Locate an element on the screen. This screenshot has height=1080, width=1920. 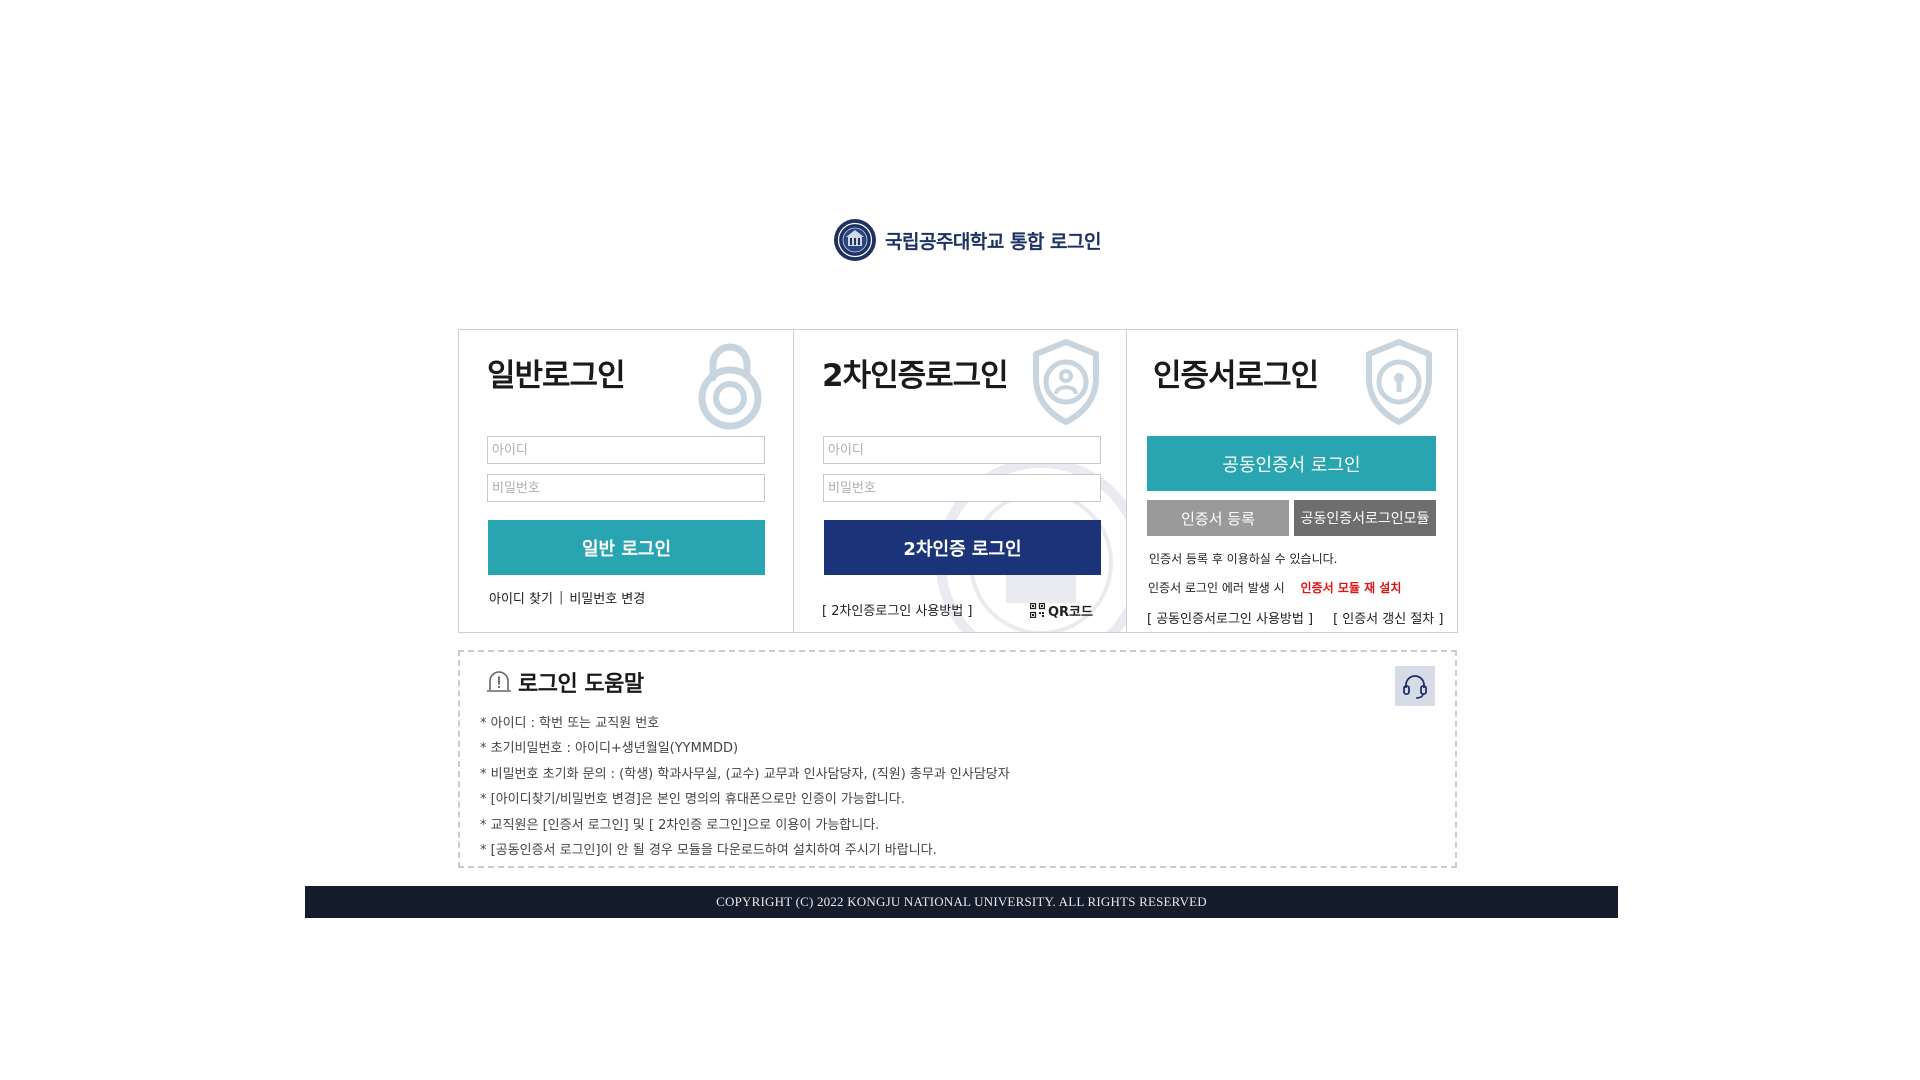
page-title: 국립공주대학교 통합 로그인 is located at coordinates (993, 241).